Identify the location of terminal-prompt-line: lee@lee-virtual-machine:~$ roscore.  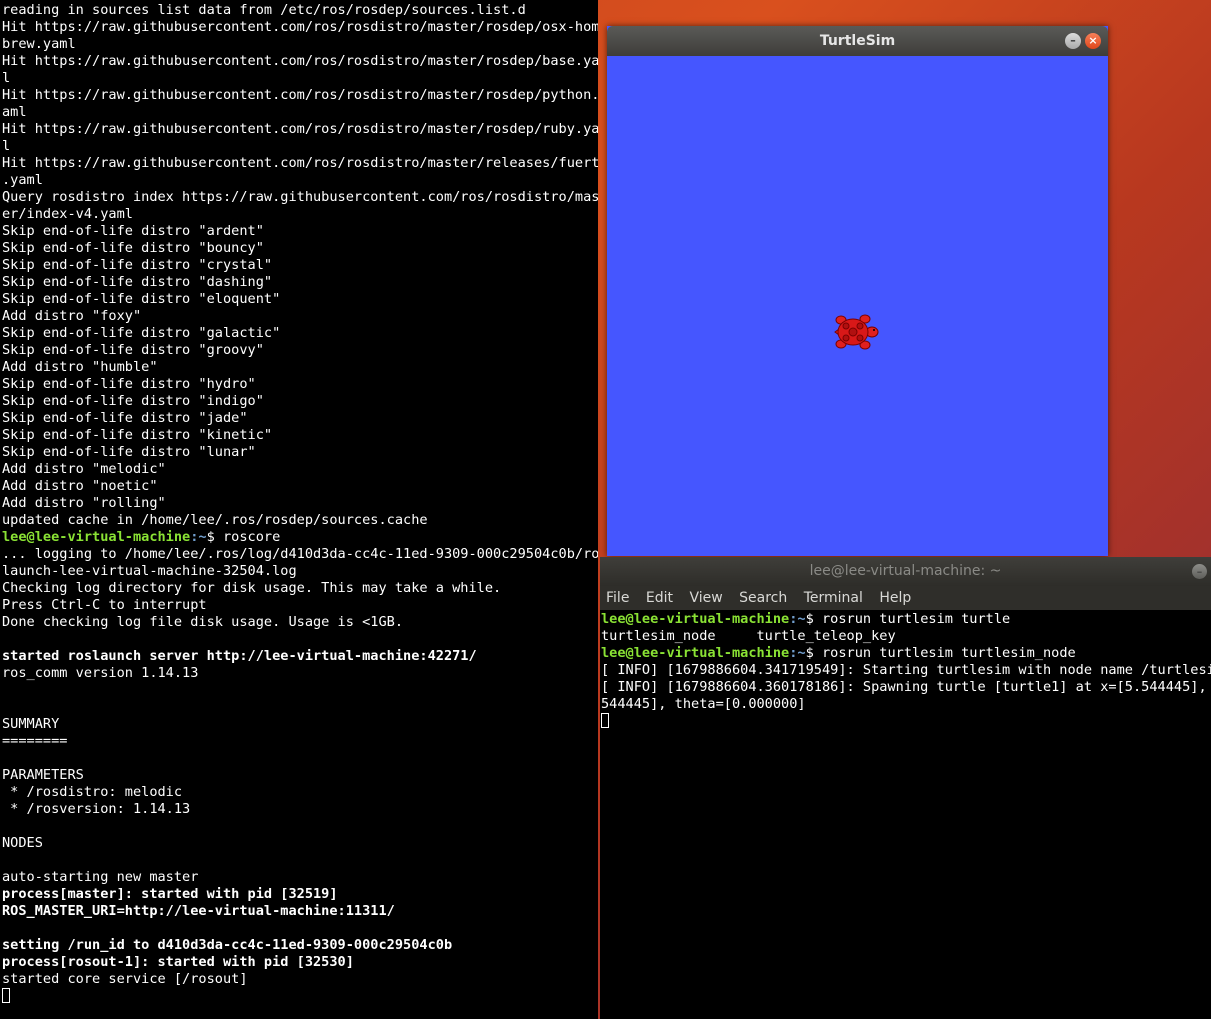
(300, 537).